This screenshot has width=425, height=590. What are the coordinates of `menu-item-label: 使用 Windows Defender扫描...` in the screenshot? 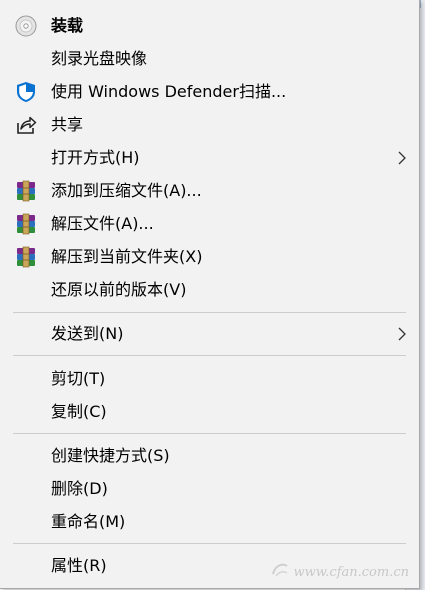 It's located at (169, 91).